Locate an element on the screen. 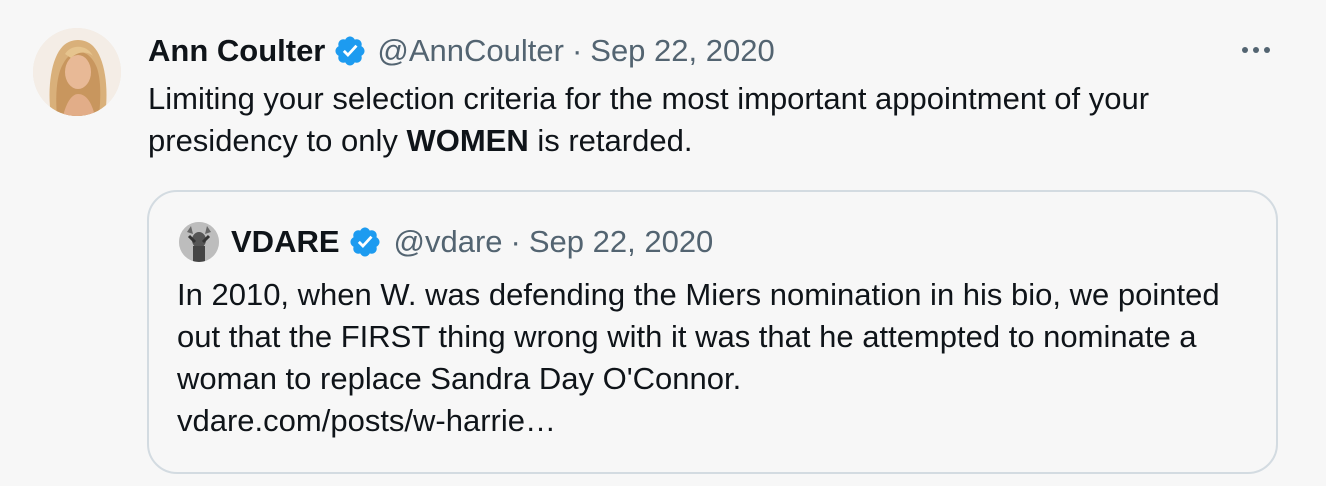 The image size is (1326, 486). tweet-date: Sep 22, 2020 is located at coordinates (682, 51).